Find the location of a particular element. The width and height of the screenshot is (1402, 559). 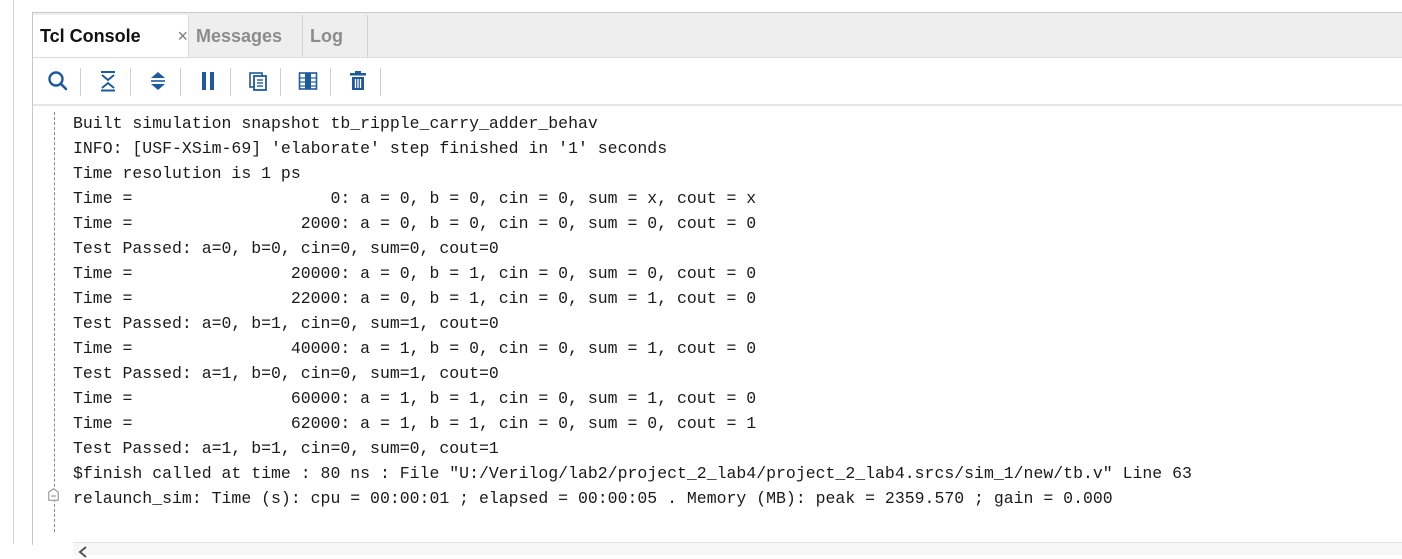

collapse-all-icon is located at coordinates (108, 81).